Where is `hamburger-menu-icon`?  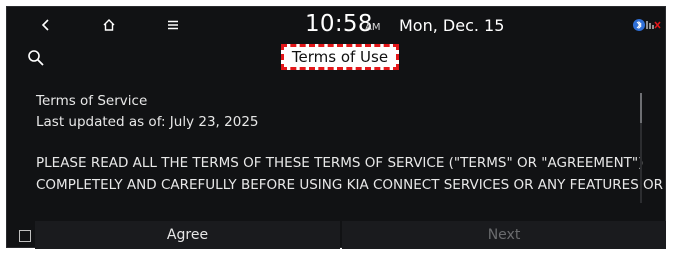
hamburger-menu-icon is located at coordinates (173, 25).